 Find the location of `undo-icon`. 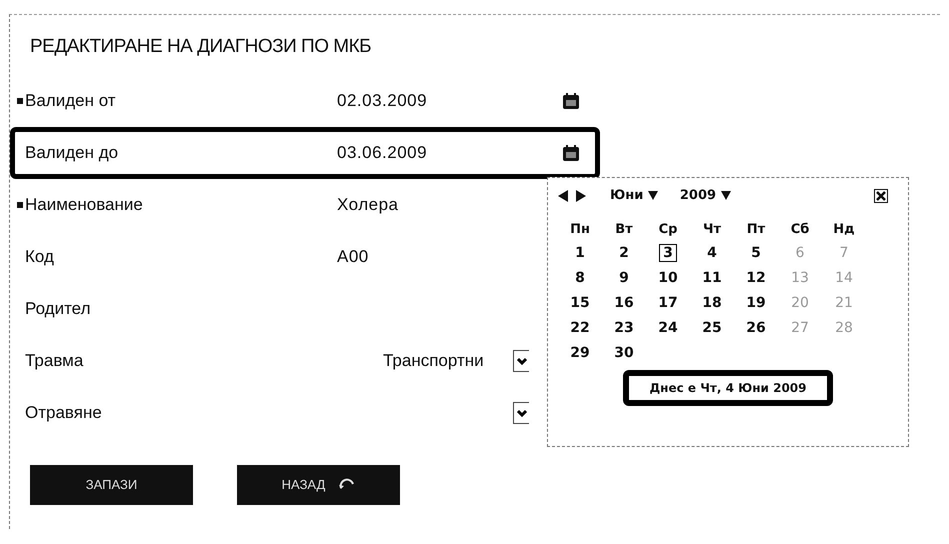

undo-icon is located at coordinates (347, 485).